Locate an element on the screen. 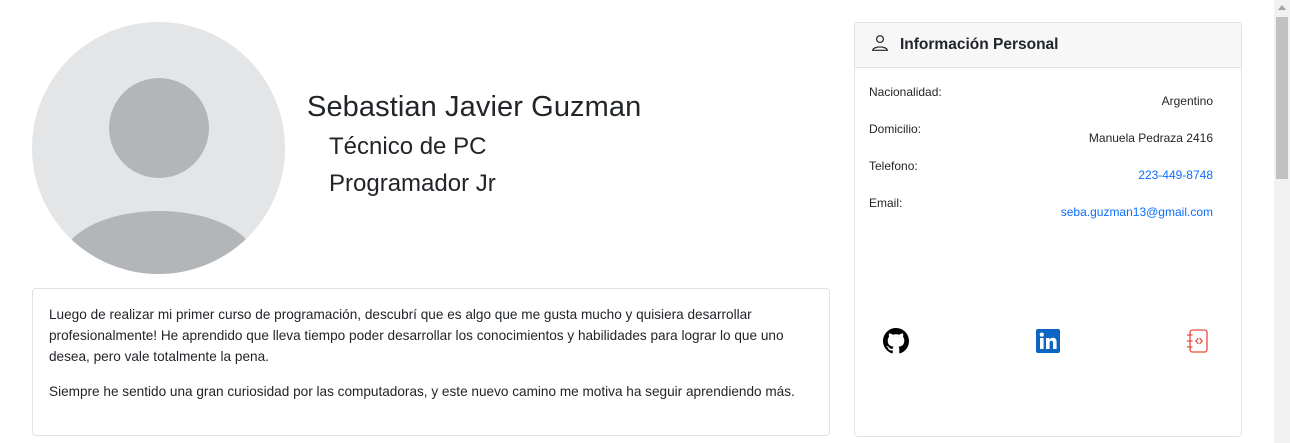  info-value: Manuela Pedraza 2416 is located at coordinates (1150, 138).